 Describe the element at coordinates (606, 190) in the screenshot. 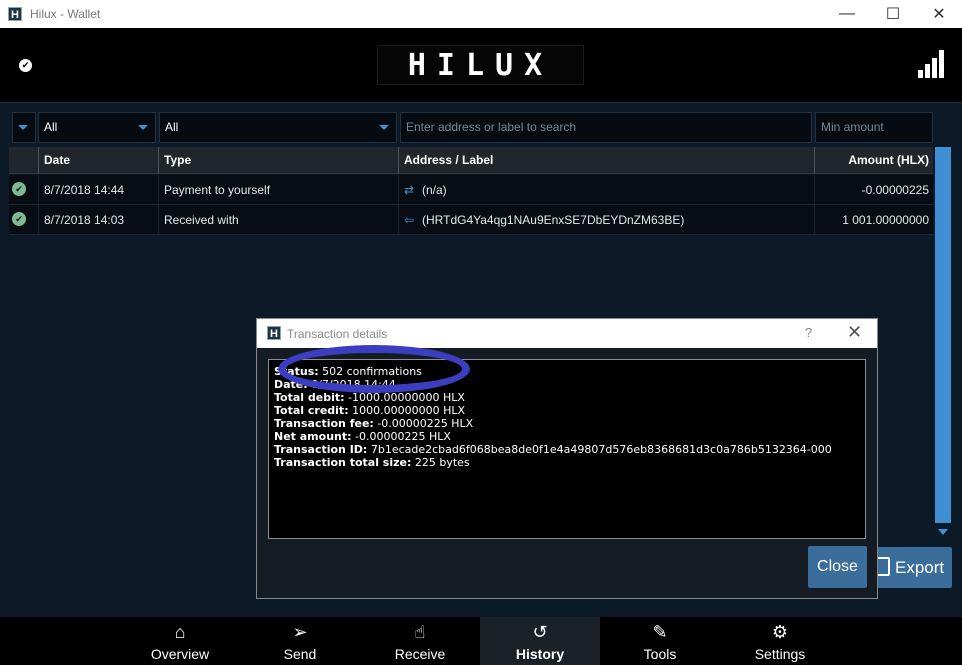

I see `row-address-cell: ⇄ (n/a)` at that location.